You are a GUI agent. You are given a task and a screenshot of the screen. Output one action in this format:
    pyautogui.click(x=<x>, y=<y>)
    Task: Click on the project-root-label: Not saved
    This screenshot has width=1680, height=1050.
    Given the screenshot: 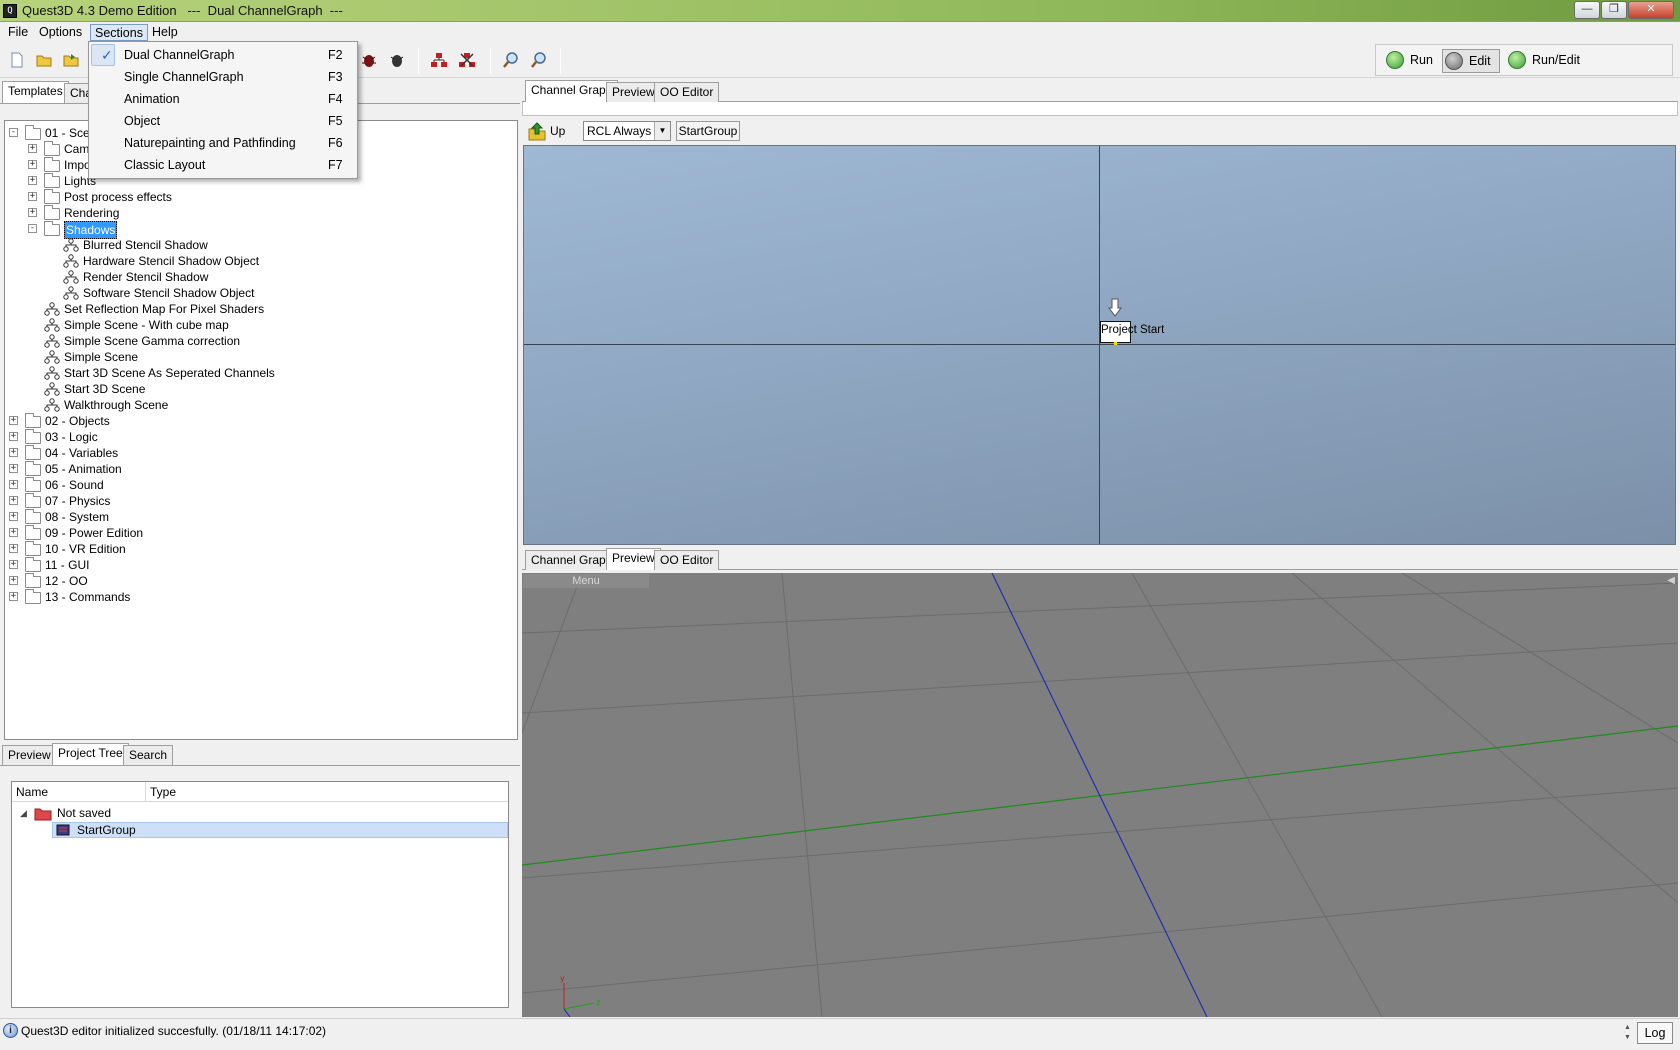 What is the action you would take?
    pyautogui.click(x=84, y=813)
    